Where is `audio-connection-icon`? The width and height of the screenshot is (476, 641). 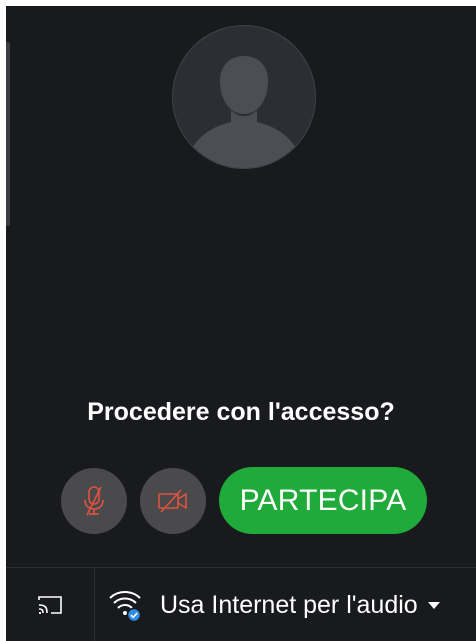 audio-connection-icon is located at coordinates (125, 605).